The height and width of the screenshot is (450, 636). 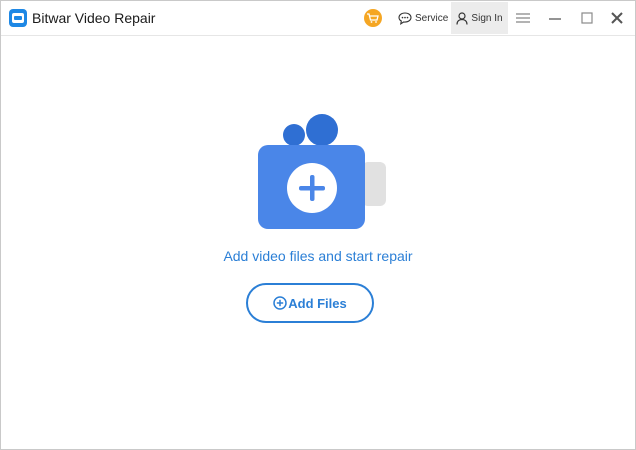 I want to click on chat-icon, so click(x=405, y=18).